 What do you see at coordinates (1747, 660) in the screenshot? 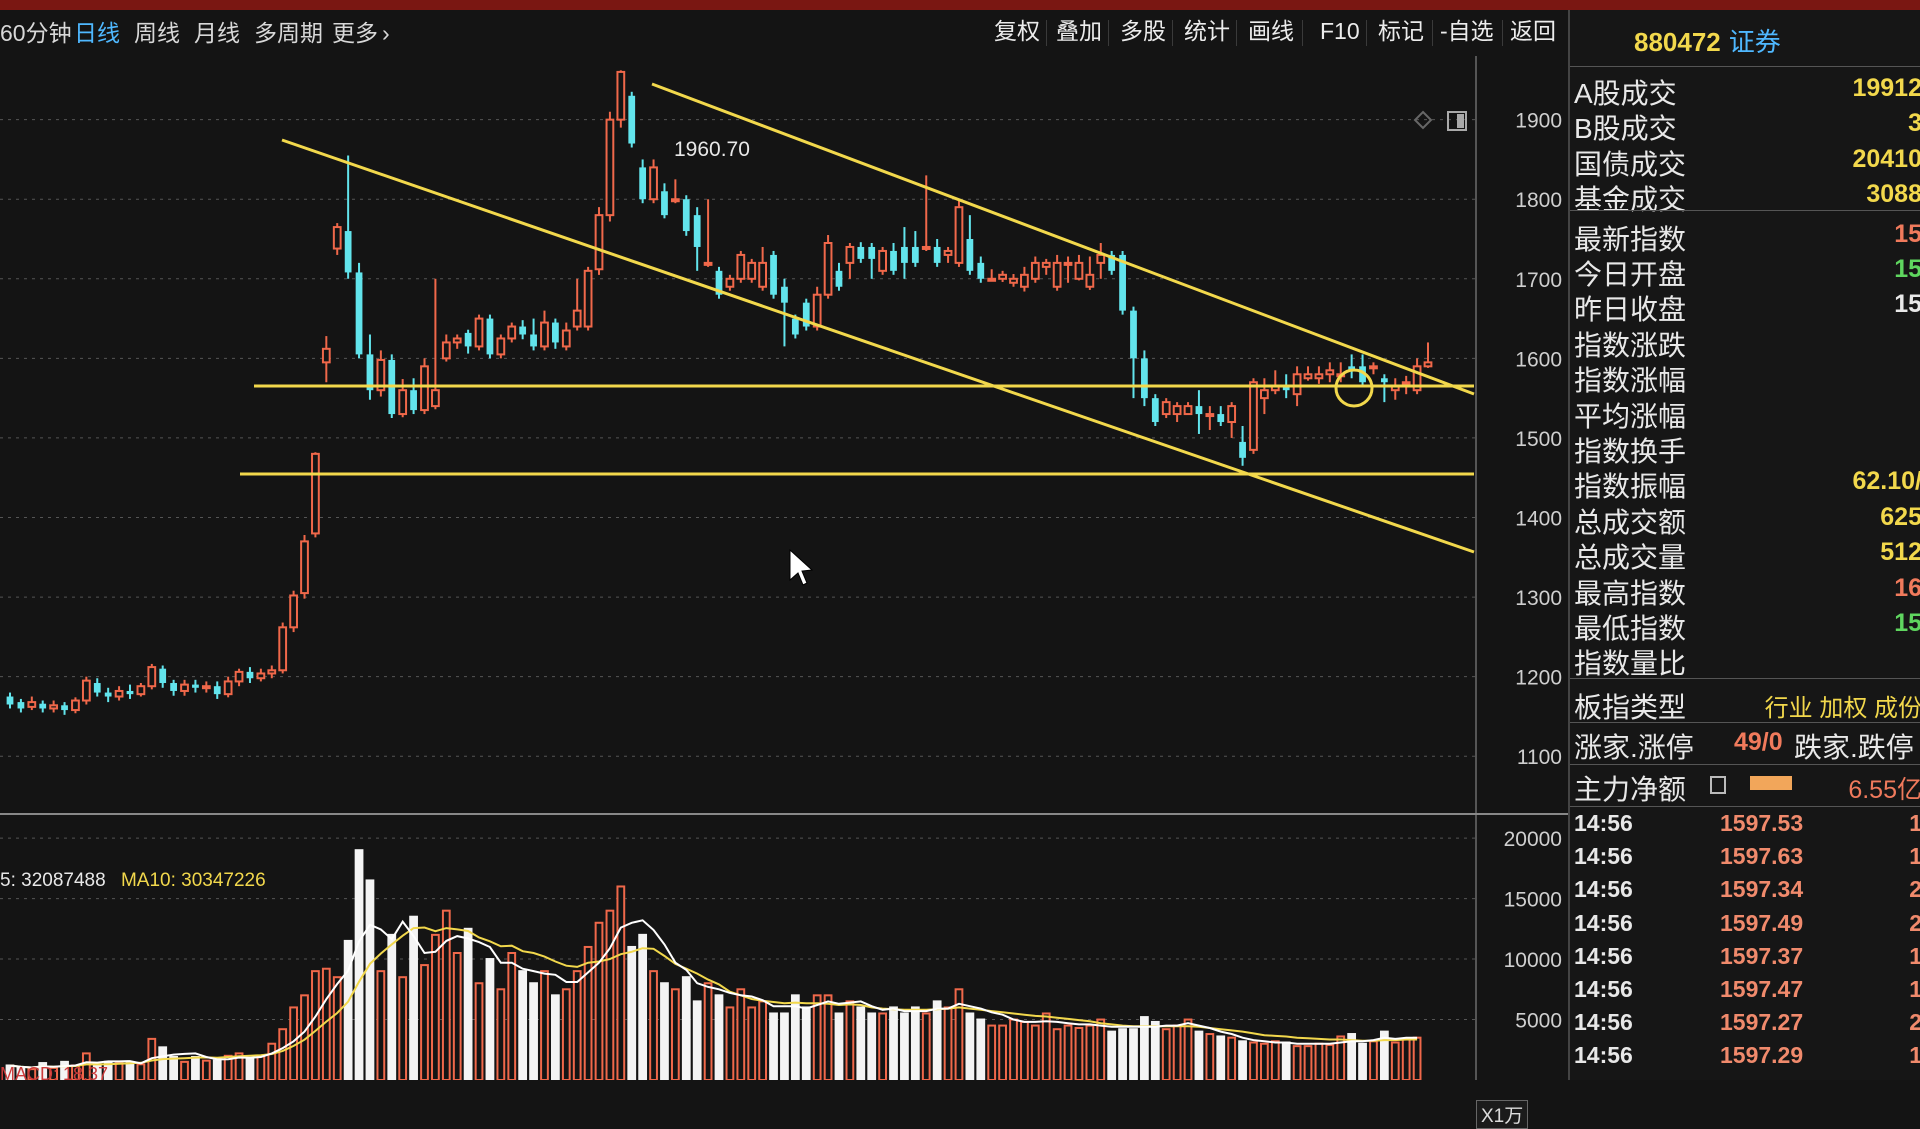
I see `stat-row: 指数量比` at bounding box center [1747, 660].